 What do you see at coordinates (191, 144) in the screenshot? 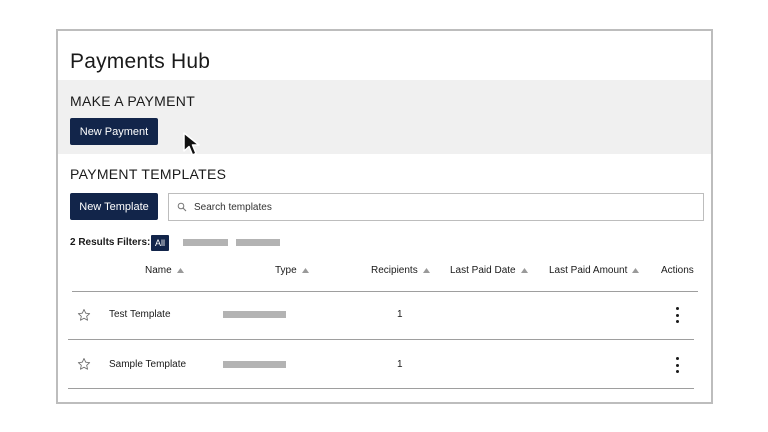
I see `arrow-pointer-icon` at bounding box center [191, 144].